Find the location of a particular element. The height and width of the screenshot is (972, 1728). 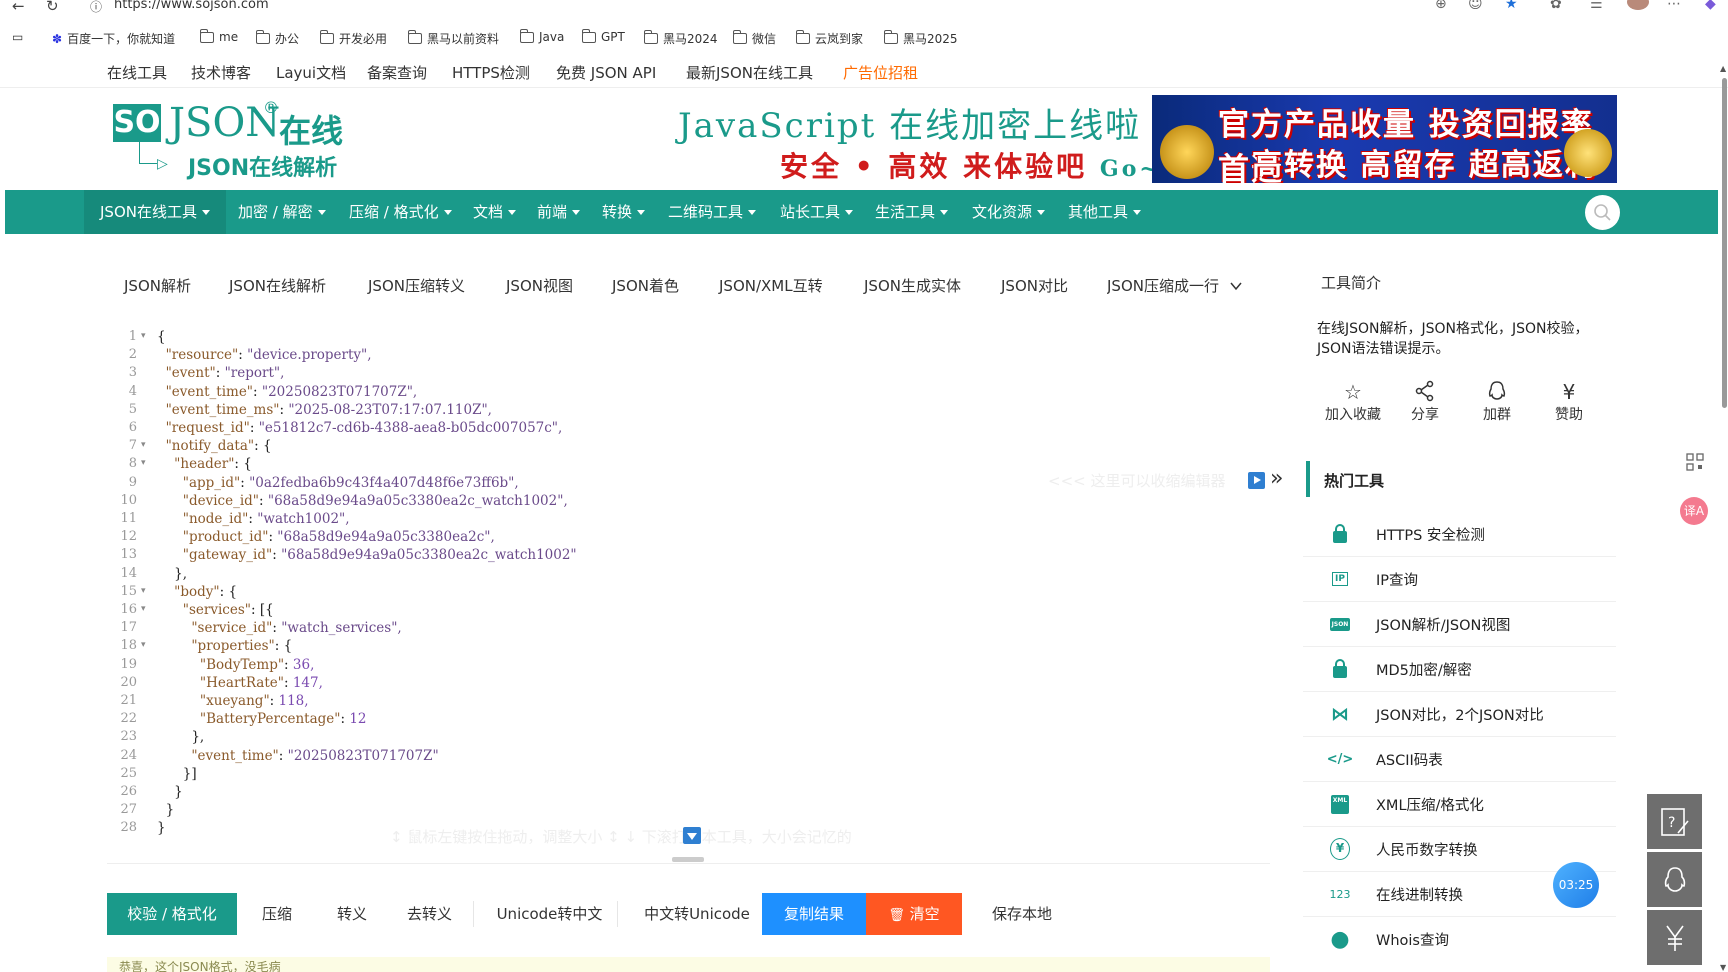

hot-tool-whois: ● Whois查询 is located at coordinates (1459, 939).